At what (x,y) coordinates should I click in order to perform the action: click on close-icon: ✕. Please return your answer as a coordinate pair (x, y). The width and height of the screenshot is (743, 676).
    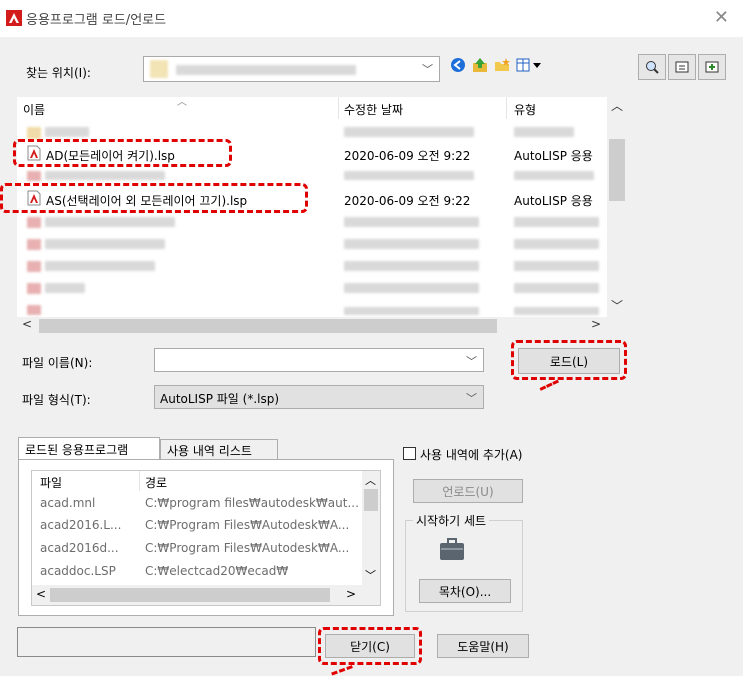
    Looking at the image, I should click on (721, 18).